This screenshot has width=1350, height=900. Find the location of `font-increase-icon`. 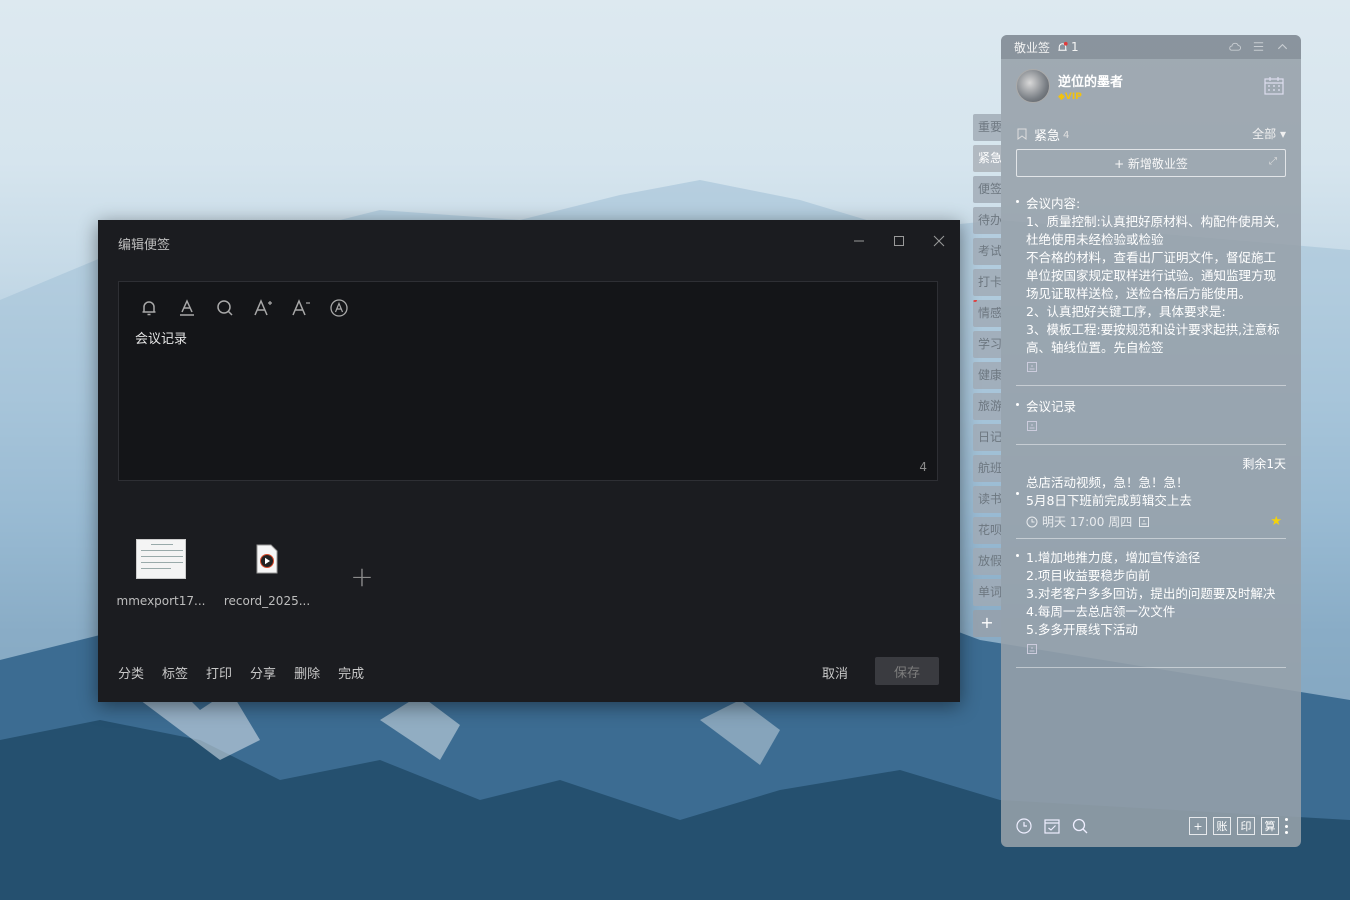

font-increase-icon is located at coordinates (263, 308).